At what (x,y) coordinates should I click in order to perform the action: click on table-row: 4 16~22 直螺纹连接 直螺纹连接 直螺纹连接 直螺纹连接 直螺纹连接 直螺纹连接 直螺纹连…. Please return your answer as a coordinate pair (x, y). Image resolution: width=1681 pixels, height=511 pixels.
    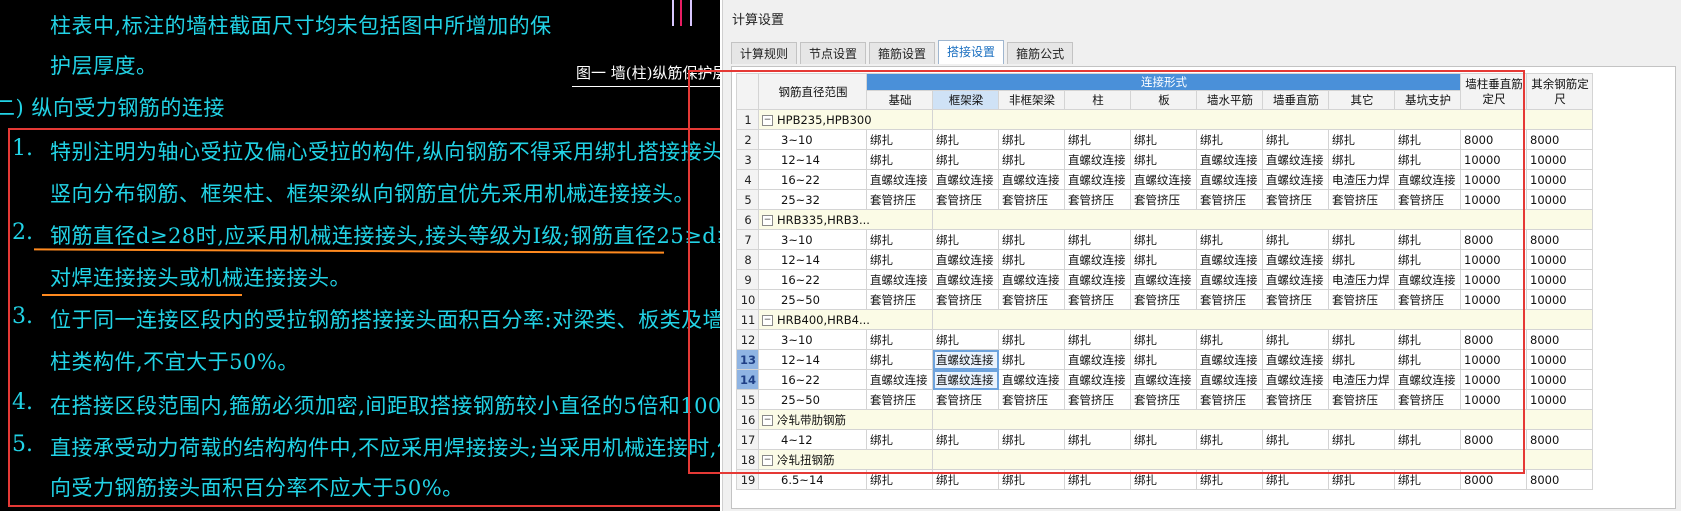
    Looking at the image, I should click on (1164, 179).